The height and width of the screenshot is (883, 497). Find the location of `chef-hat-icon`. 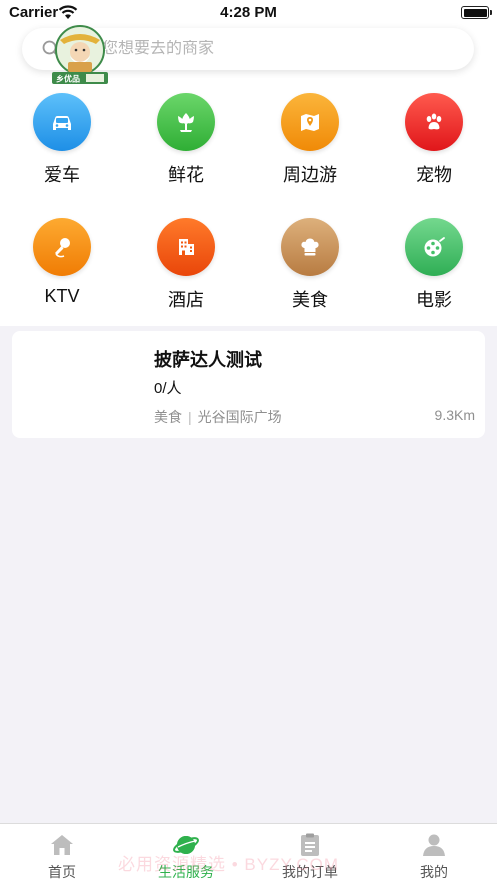

chef-hat-icon is located at coordinates (310, 247).